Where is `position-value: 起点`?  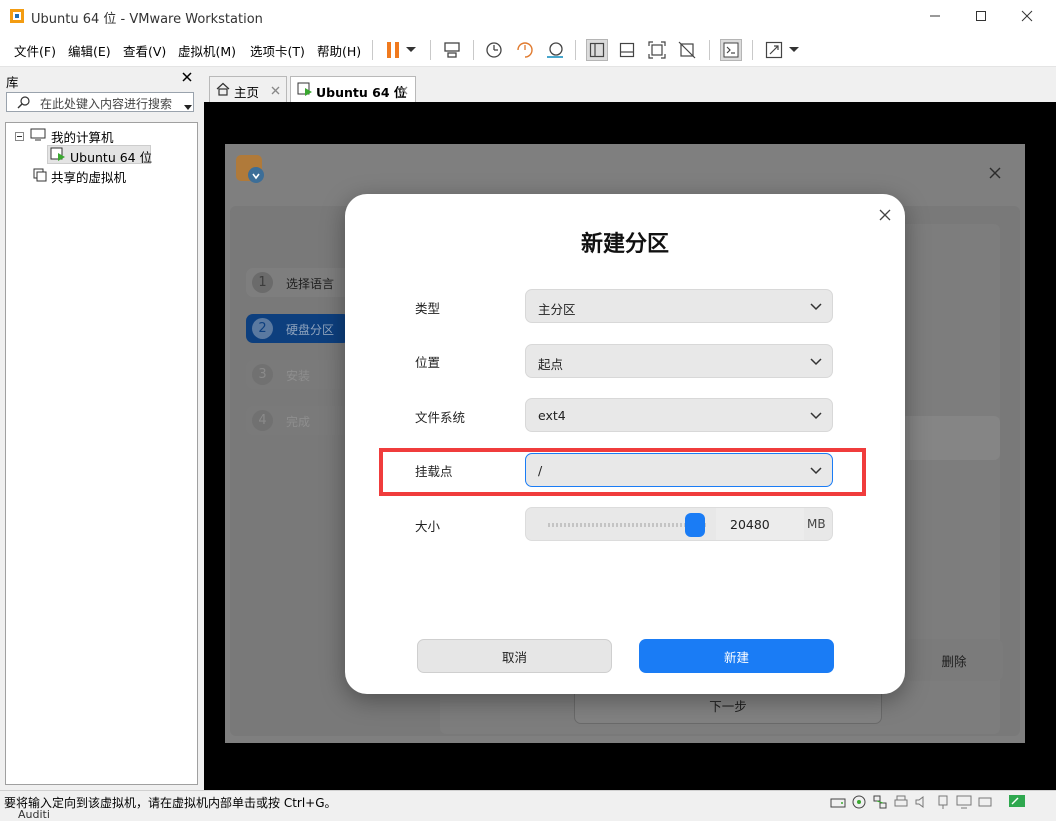
position-value: 起点 is located at coordinates (551, 364).